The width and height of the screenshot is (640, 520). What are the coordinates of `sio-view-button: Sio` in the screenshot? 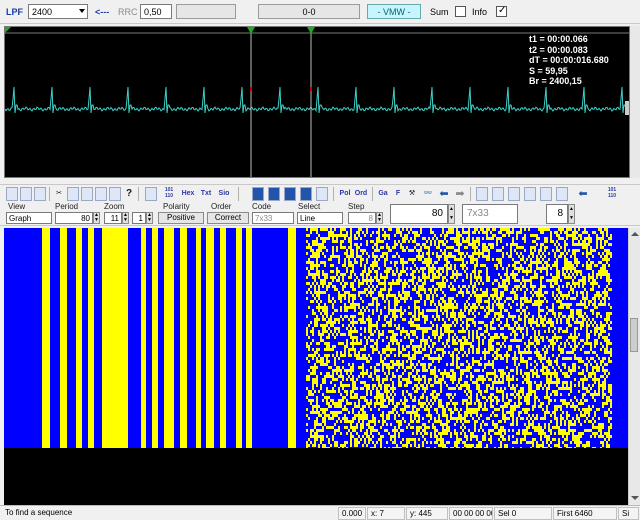 It's located at (224, 194).